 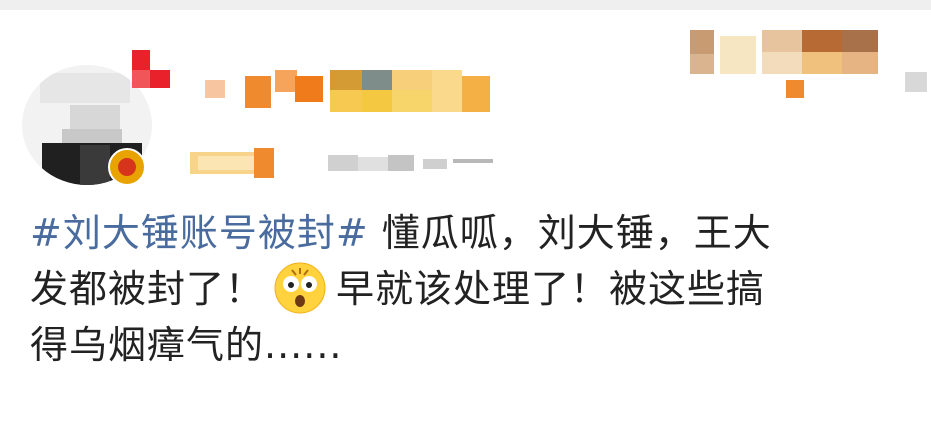 I want to click on shocked-face-emoji-icon, so click(x=300, y=288).